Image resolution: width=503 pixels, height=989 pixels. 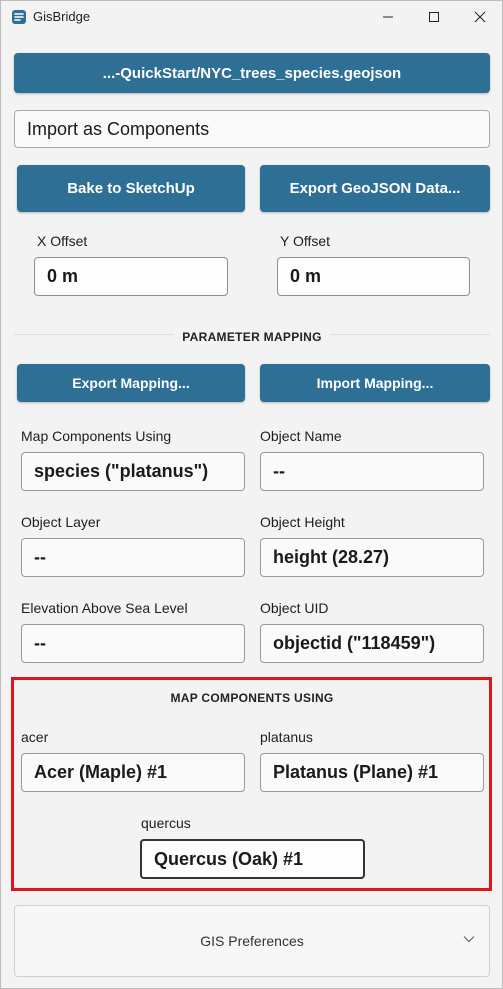 I want to click on y-offset-value: 0 m, so click(x=306, y=276).